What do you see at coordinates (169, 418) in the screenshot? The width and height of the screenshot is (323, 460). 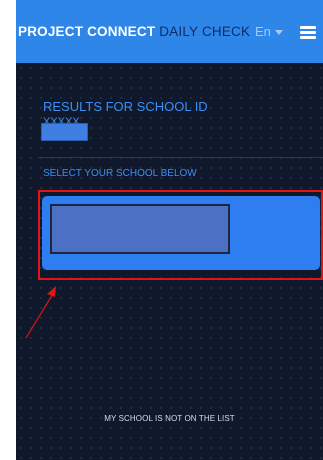 I see `school-not-listed-link: MY SCHOOL IS NOT ON THE LIST` at bounding box center [169, 418].